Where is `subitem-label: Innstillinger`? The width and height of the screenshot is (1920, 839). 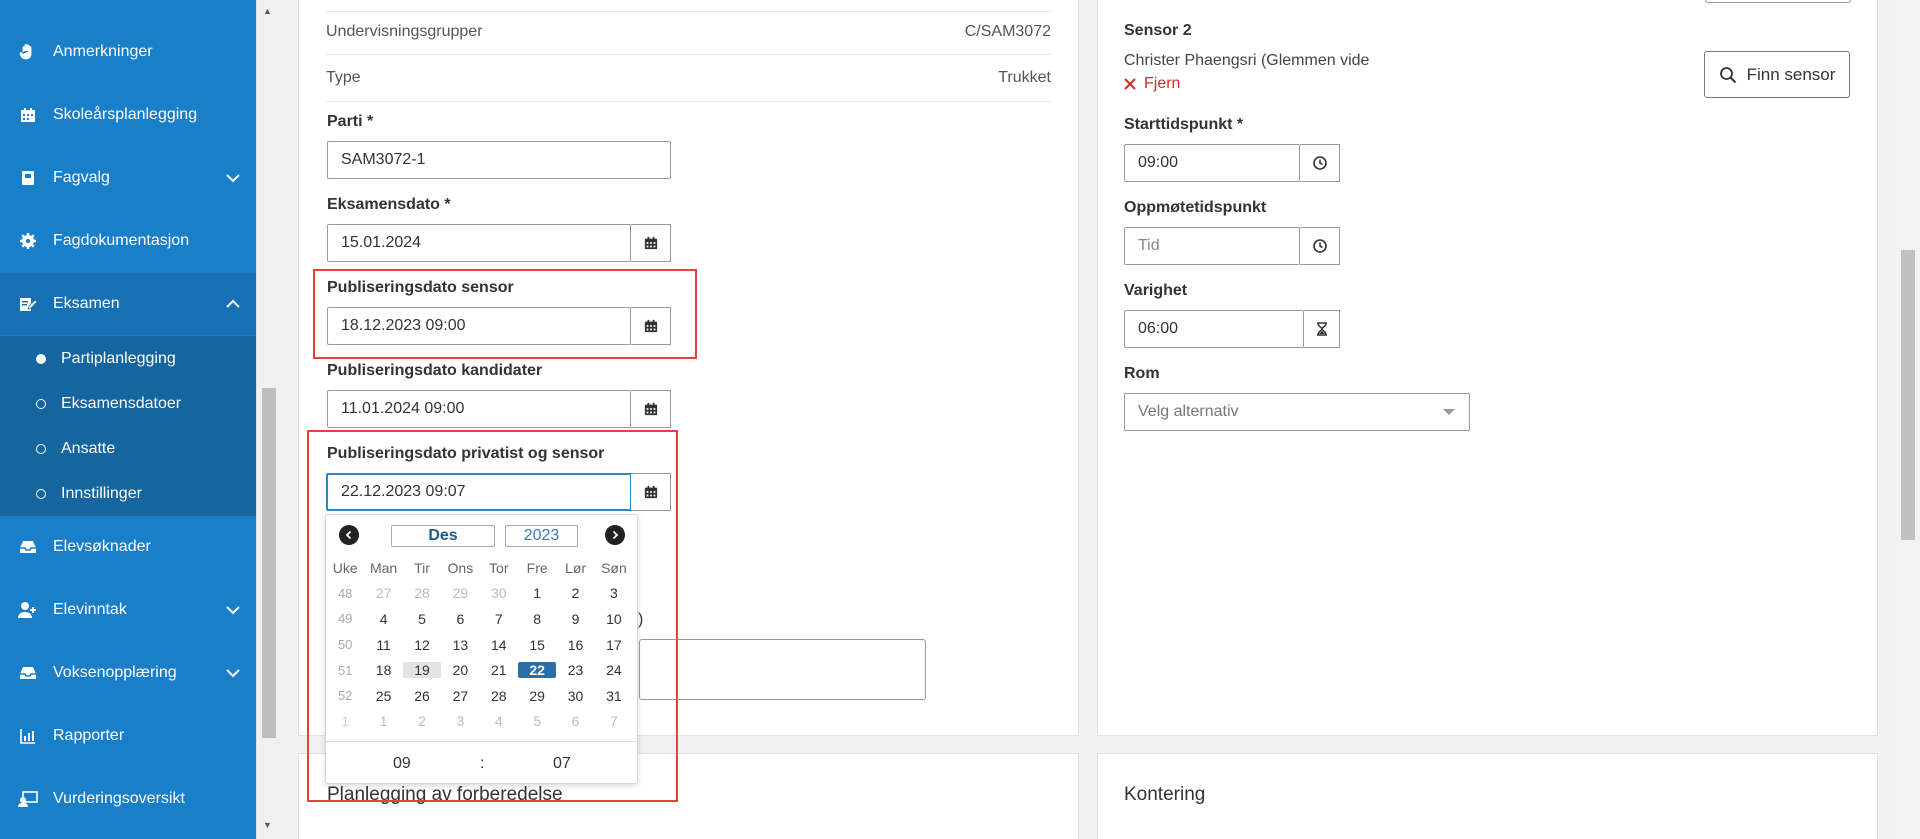 subitem-label: Innstillinger is located at coordinates (101, 493).